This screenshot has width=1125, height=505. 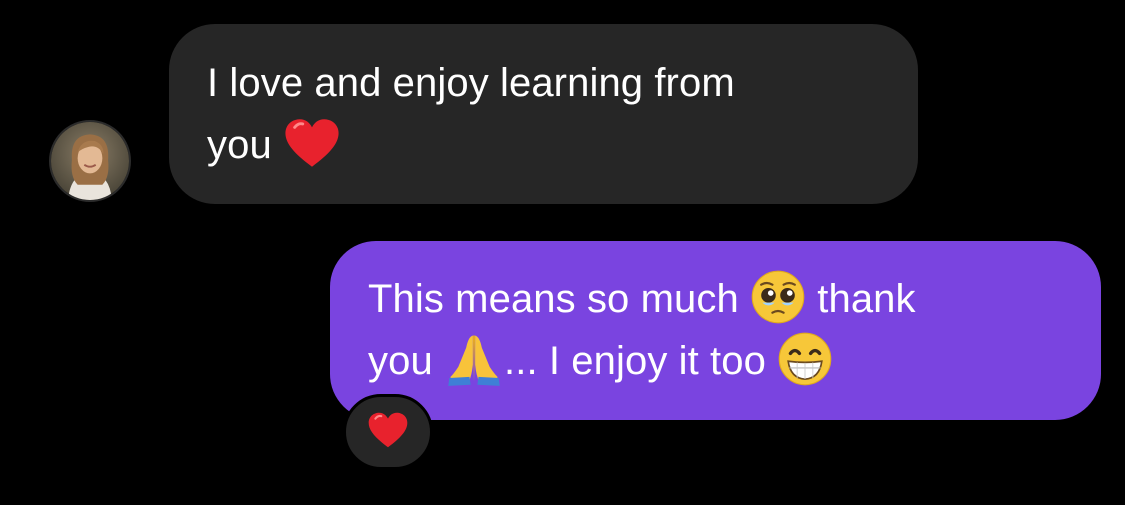 I want to click on reaction-badge, so click(x=388, y=432).